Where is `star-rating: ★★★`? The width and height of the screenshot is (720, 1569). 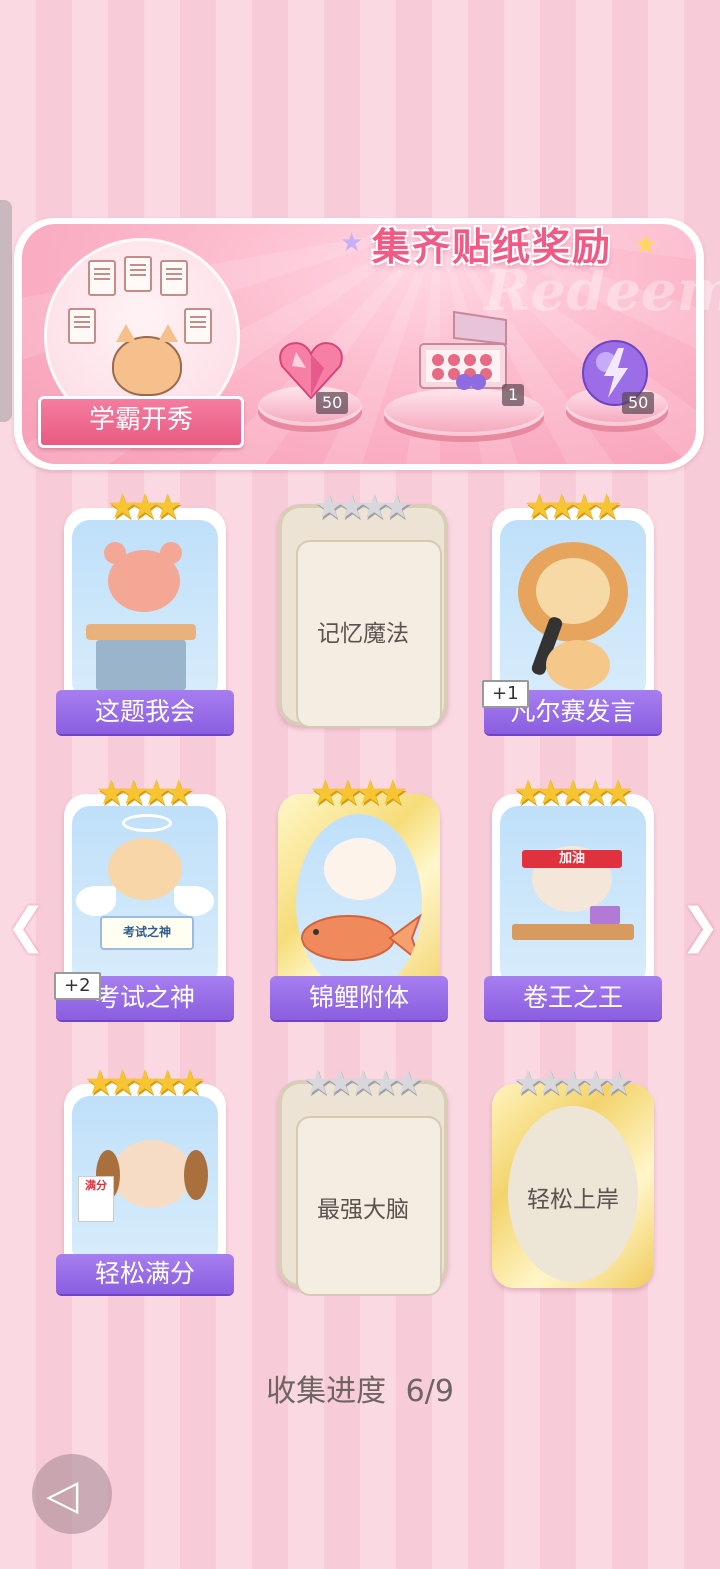
star-rating: ★★★ is located at coordinates (145, 507).